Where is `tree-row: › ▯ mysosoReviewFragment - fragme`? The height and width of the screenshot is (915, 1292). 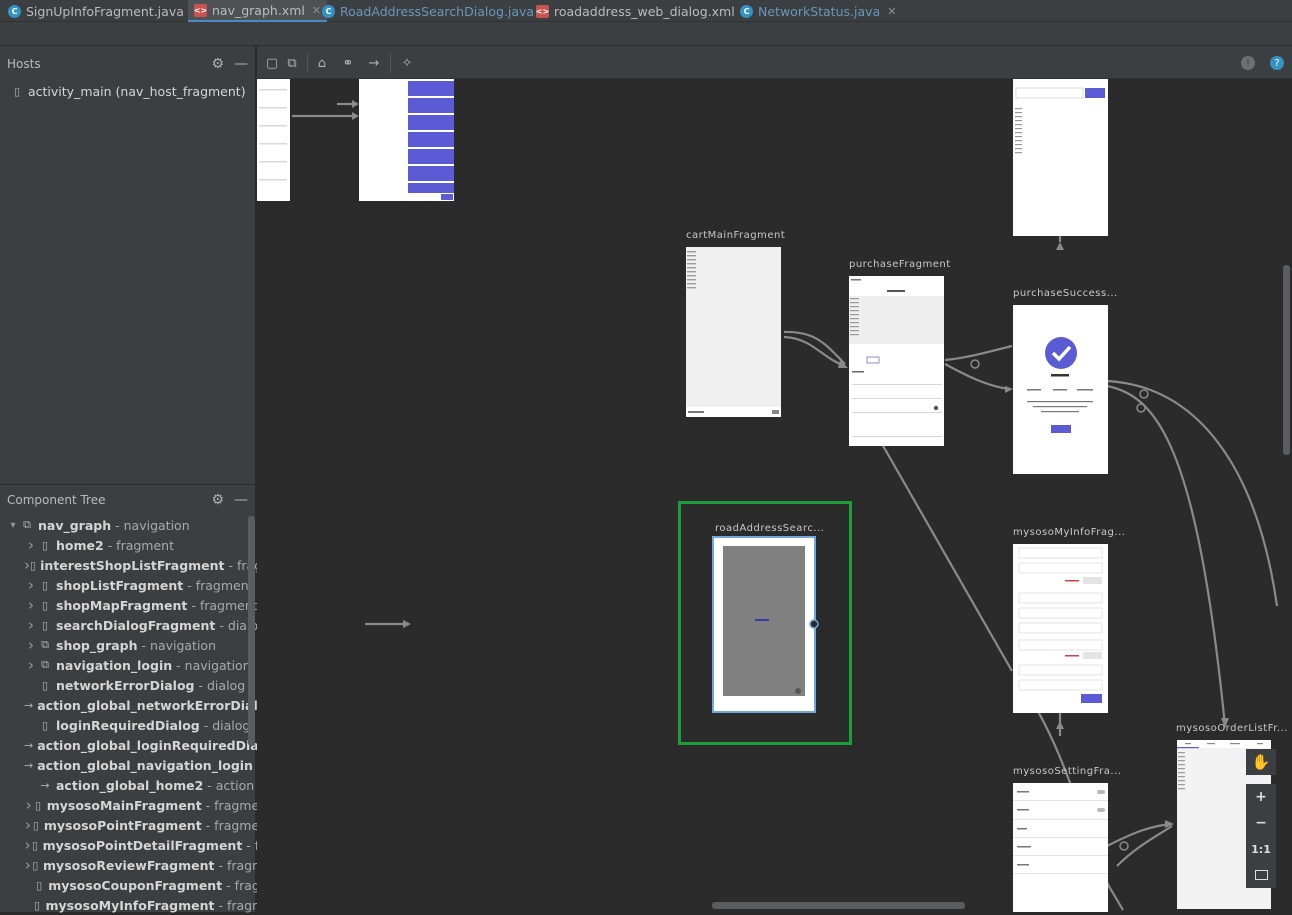 tree-row: › ▯ mysosoReviewFragment - fragme is located at coordinates (148, 865).